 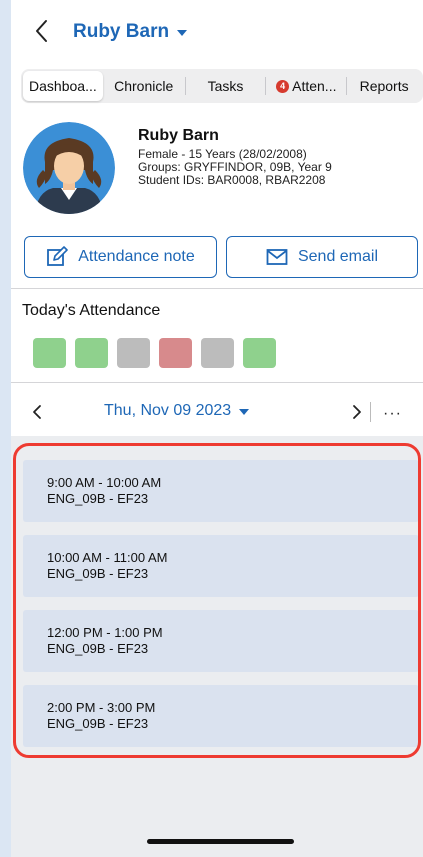 What do you see at coordinates (107, 557) in the screenshot?
I see `lesson-time: 10:00 AM - 11:00 AM` at bounding box center [107, 557].